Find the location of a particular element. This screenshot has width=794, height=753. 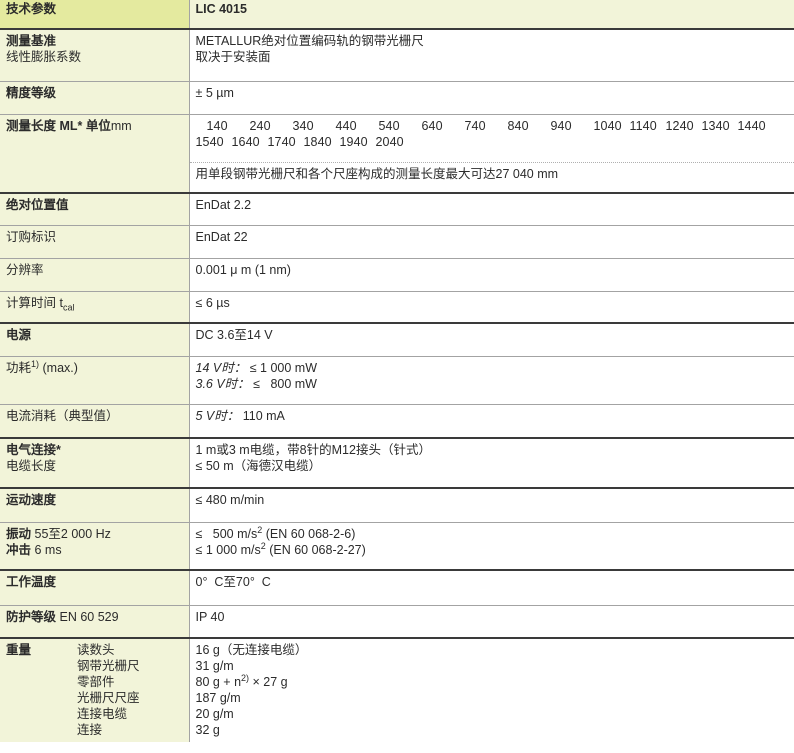

length-value: 940 is located at coordinates (561, 125).